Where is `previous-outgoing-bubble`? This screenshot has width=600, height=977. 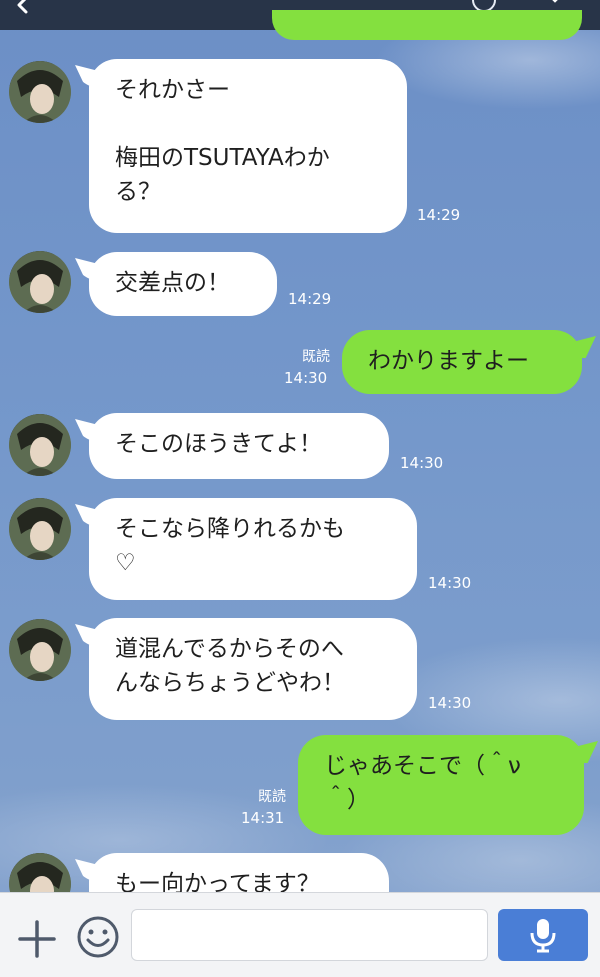 previous-outgoing-bubble is located at coordinates (427, 25).